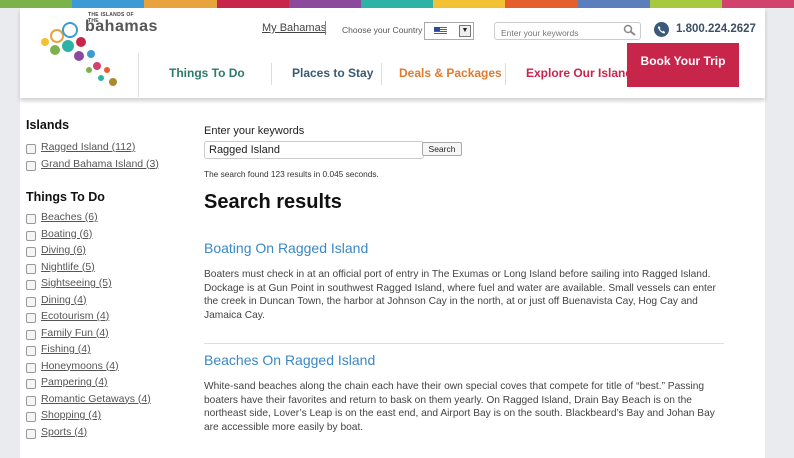  What do you see at coordinates (450, 73) in the screenshot?
I see `nav-deals-packages: Deals & Packages` at bounding box center [450, 73].